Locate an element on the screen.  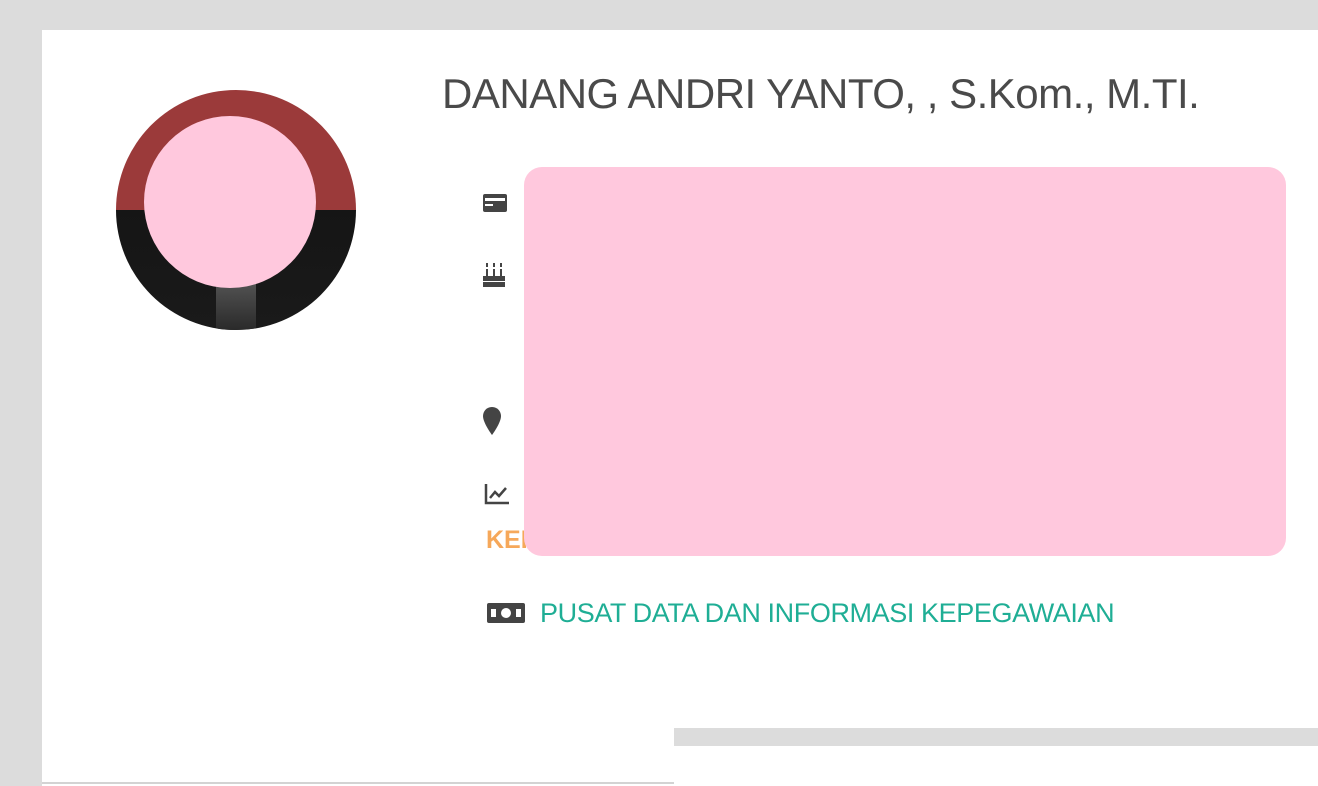
work-unit-name: PUSAT DATA DAN INFORMASI KEPEGAWAIAN is located at coordinates (827, 612).